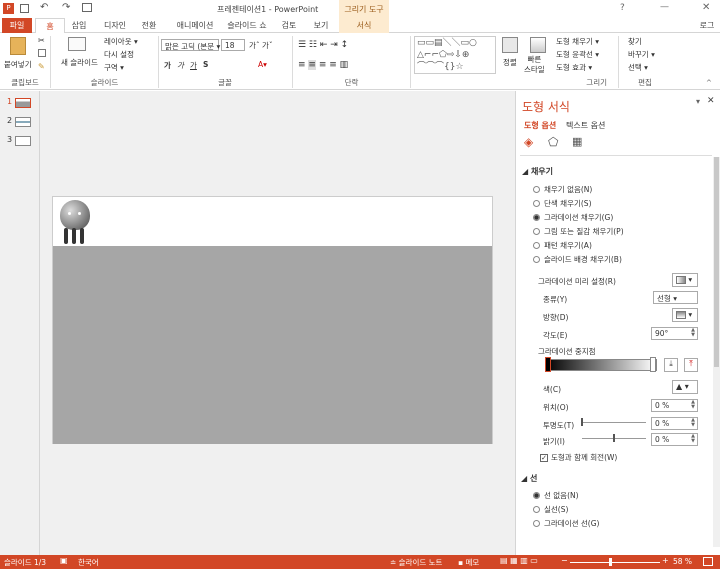 The height and width of the screenshot is (569, 720). Describe the element at coordinates (64, 560) in the screenshot. I see `spellcheck-icon: ▣` at that location.